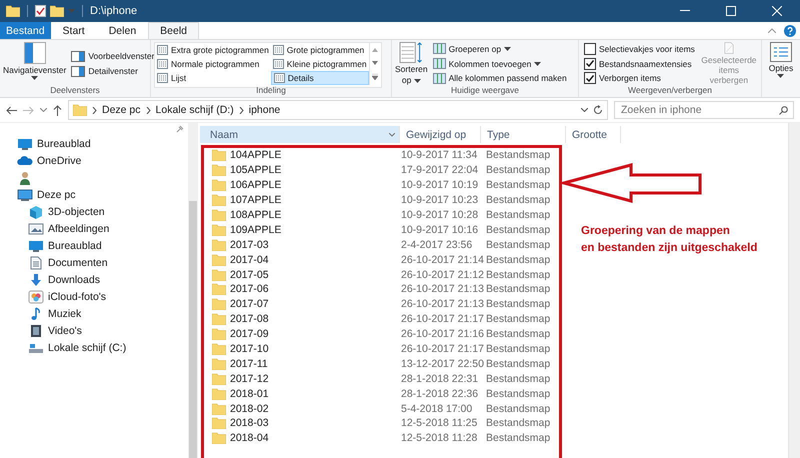 The width and height of the screenshot is (800, 458). I want to click on view-command: Groeperen op, so click(499, 49).